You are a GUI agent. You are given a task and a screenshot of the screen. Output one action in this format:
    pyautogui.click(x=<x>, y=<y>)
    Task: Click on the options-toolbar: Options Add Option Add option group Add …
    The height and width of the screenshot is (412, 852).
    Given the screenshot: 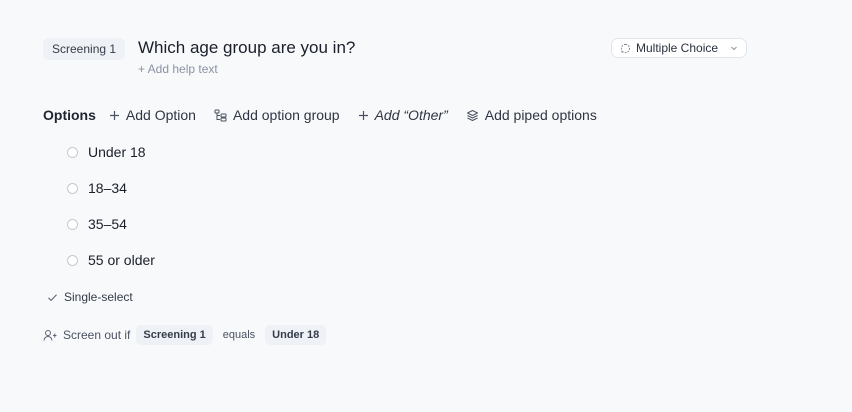 What is the action you would take?
    pyautogui.click(x=329, y=115)
    